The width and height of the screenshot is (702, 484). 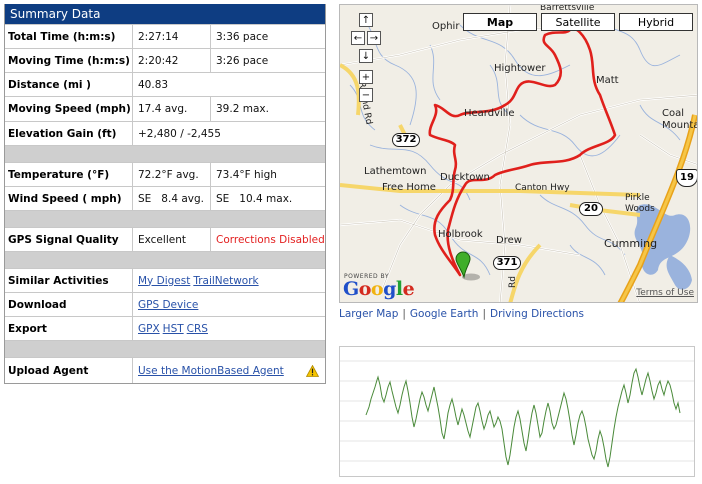 What do you see at coordinates (578, 22) in the screenshot?
I see `map-type-satellite-button: Satellite` at bounding box center [578, 22].